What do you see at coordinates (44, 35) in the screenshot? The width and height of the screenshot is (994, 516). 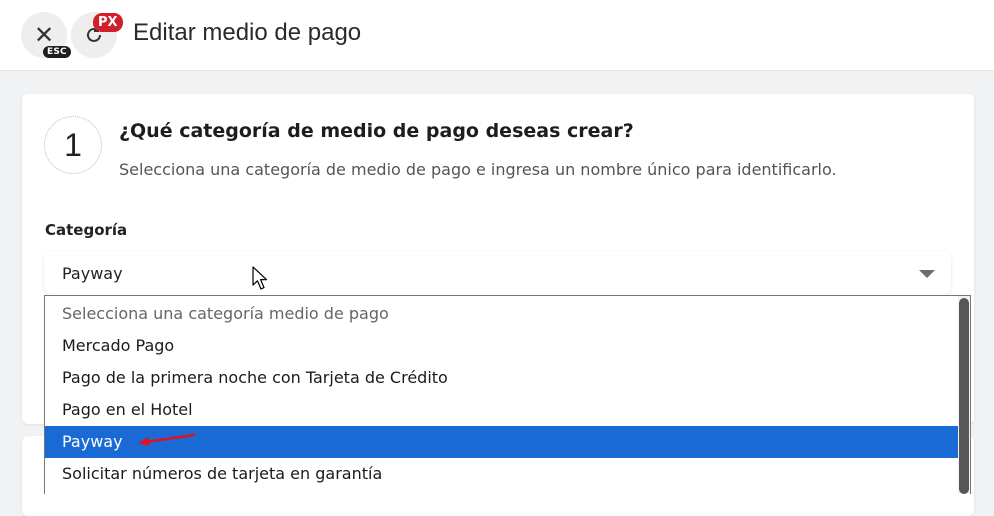 I see `close-icon: ✕` at bounding box center [44, 35].